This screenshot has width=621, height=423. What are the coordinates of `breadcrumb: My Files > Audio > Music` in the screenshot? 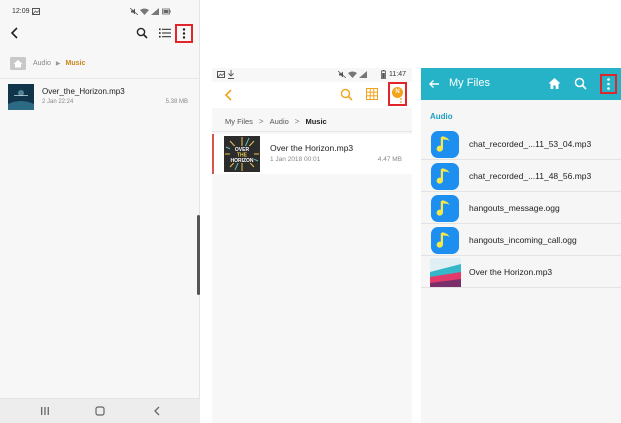 It's located at (276, 121).